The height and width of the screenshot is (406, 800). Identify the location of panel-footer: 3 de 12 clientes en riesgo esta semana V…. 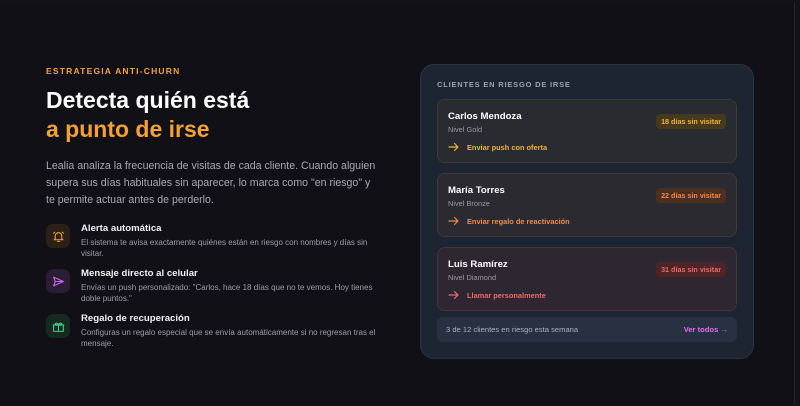
(587, 329).